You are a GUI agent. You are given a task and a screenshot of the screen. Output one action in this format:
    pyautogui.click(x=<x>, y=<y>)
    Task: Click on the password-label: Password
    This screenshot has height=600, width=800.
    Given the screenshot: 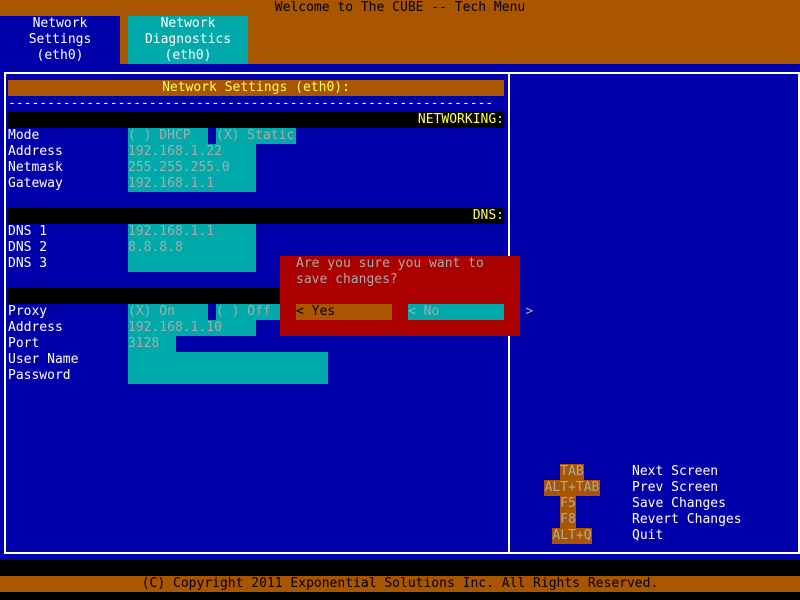 What is the action you would take?
    pyautogui.click(x=39, y=375)
    